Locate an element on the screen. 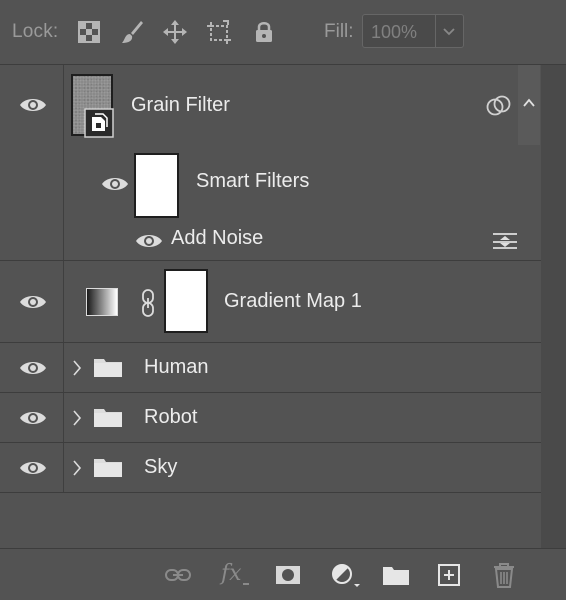 Image resolution: width=566 pixels, height=600 pixels. layer-name: Grain Filter is located at coordinates (180, 105).